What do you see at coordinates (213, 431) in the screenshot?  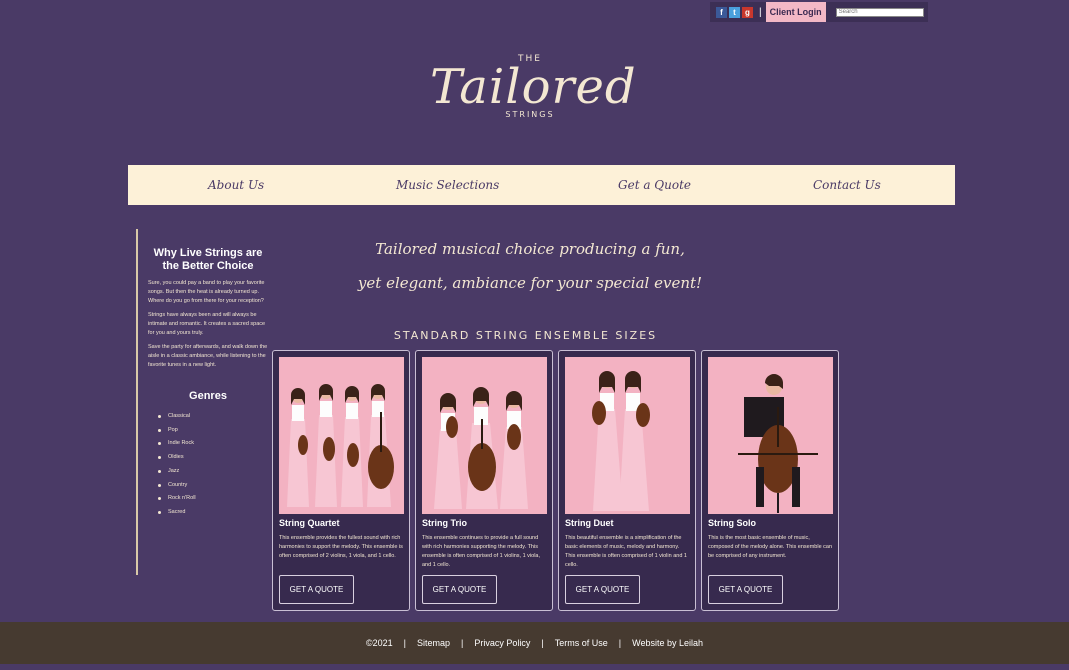 I see `genre-item: Pop` at bounding box center [213, 431].